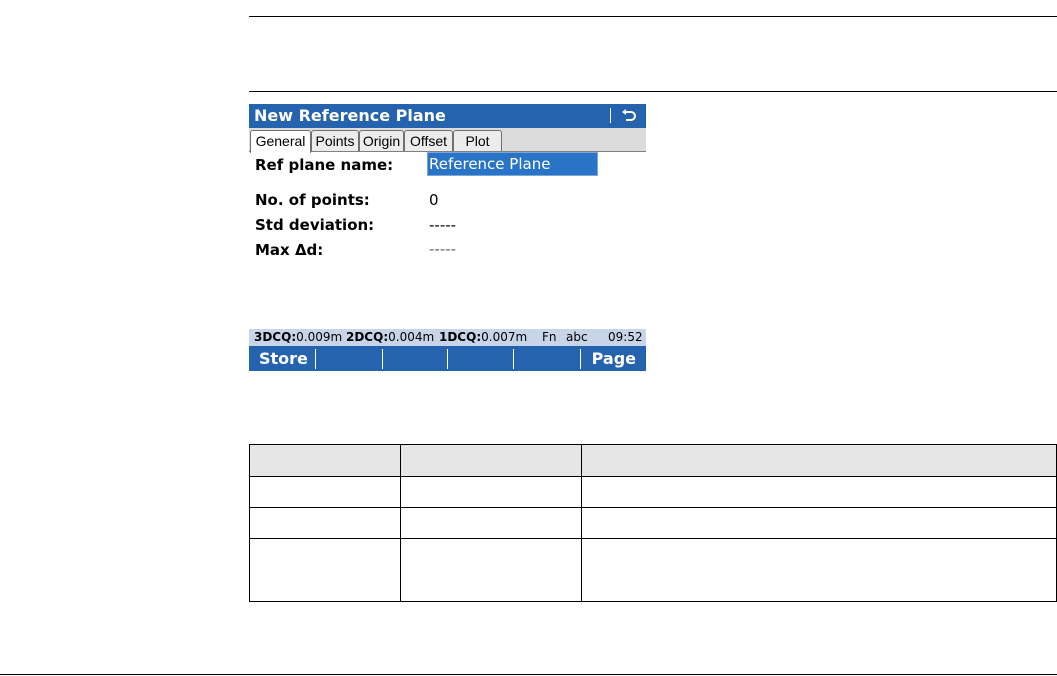 The image size is (1057, 676). What do you see at coordinates (350, 115) in the screenshot?
I see `screen-title: New Reference Plane` at bounding box center [350, 115].